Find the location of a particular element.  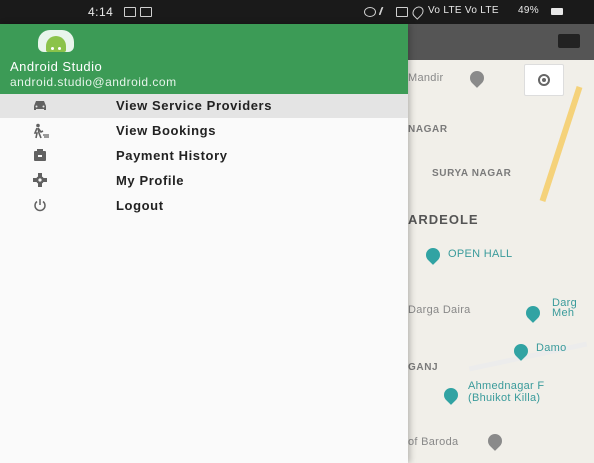

menu-item-logout: Logout is located at coordinates (204, 206).